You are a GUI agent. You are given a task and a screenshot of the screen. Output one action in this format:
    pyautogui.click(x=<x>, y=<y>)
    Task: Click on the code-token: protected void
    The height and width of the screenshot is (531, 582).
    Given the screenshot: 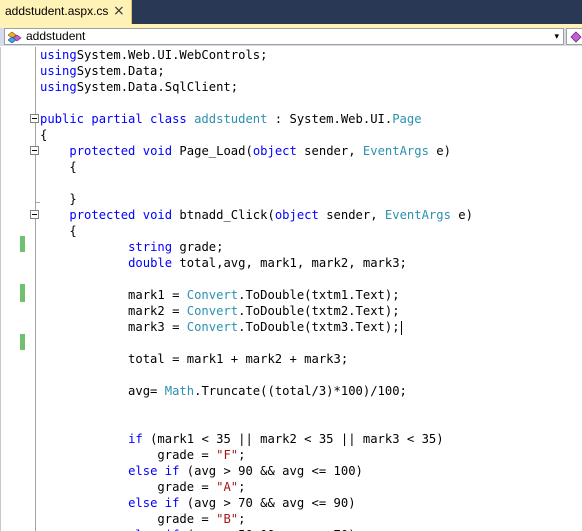 What is the action you would take?
    pyautogui.click(x=121, y=215)
    